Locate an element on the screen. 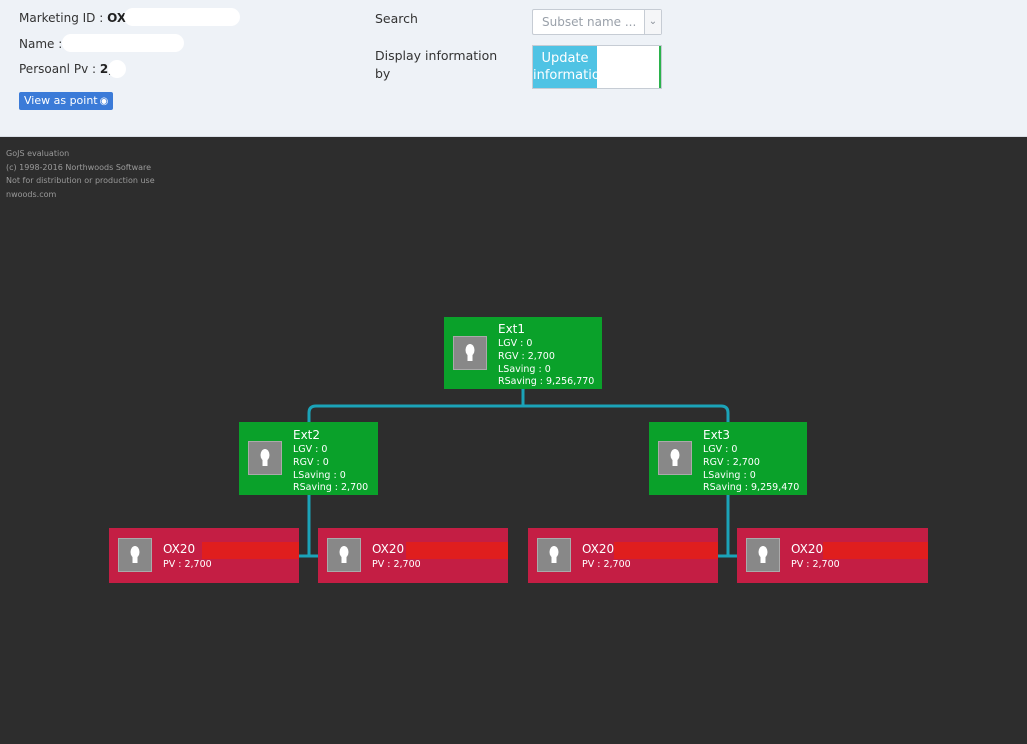  chevron-down-icon: ⌄ is located at coordinates (652, 22).